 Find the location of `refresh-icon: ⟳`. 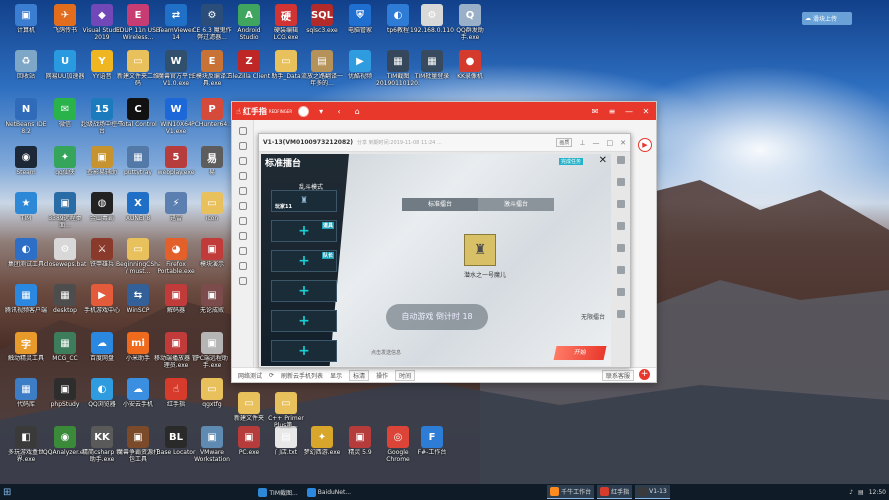

refresh-icon: ⟳ is located at coordinates (271, 375).